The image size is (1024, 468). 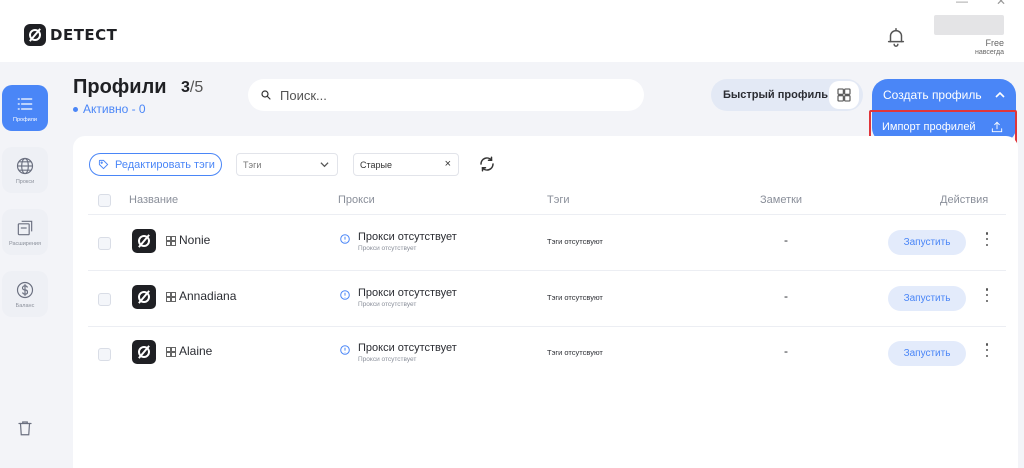 What do you see at coordinates (487, 164) in the screenshot?
I see `refresh-icon` at bounding box center [487, 164].